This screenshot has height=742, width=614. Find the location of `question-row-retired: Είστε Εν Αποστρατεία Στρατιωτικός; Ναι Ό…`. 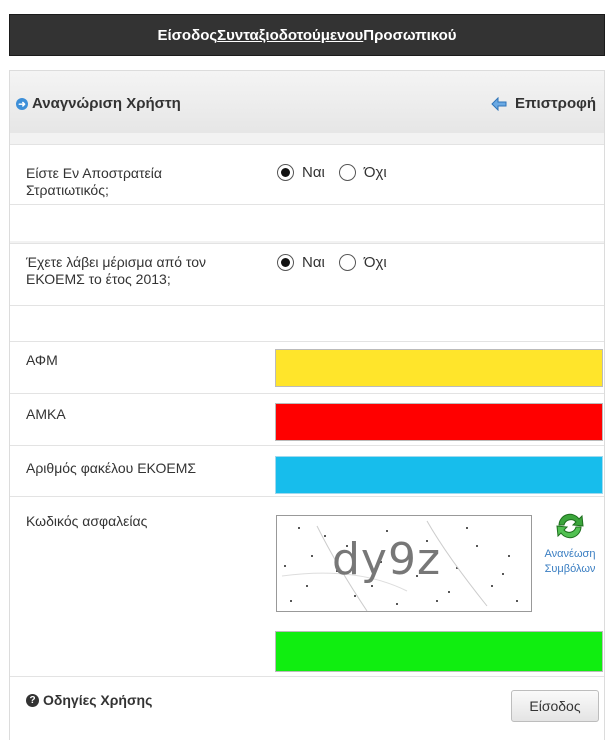

question-row-retired: Είστε Εν Αποστρατεία Στρατιωτικός; Ναι Ό… is located at coordinates (307, 174).